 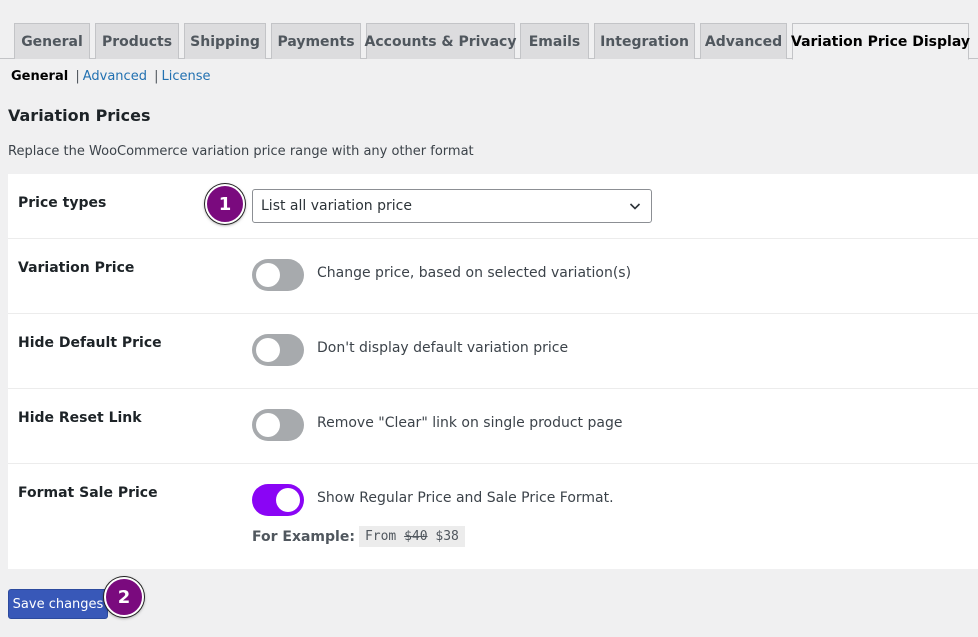 What do you see at coordinates (380, 536) in the screenshot?
I see `example-prefix: From` at bounding box center [380, 536].